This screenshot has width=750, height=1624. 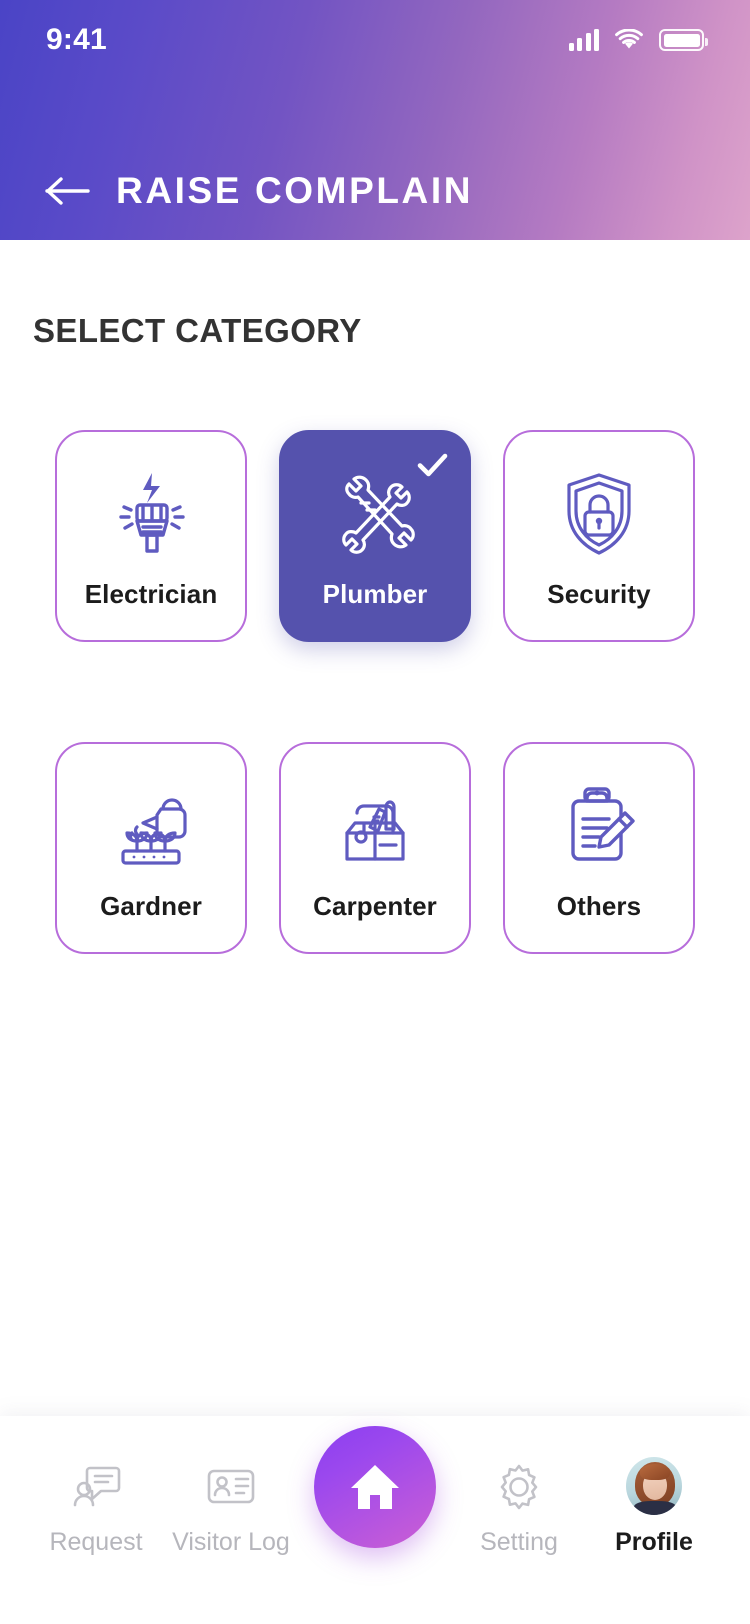 I want to click on nav-item-setting: Setting, so click(x=519, y=1507).